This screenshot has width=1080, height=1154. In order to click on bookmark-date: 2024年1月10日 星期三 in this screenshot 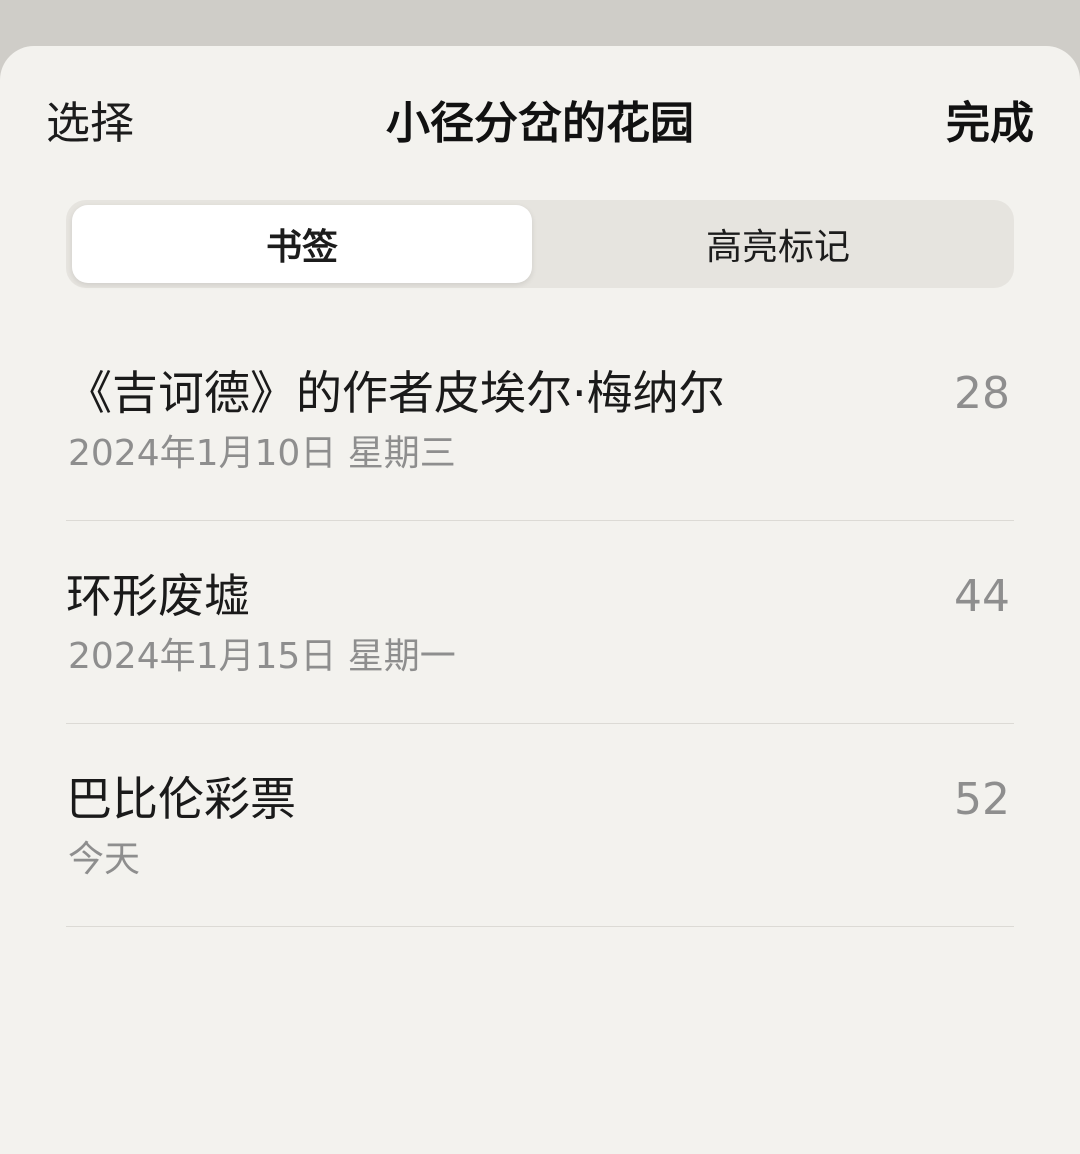, I will do `click(262, 453)`.